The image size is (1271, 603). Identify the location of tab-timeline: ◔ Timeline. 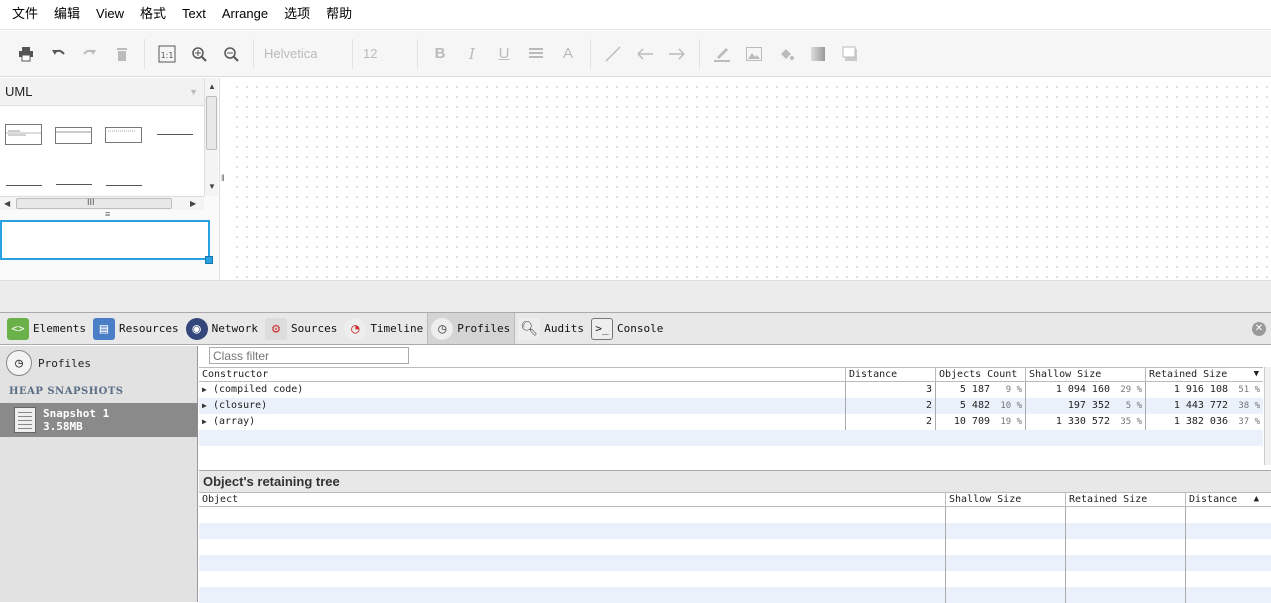
(384, 328).